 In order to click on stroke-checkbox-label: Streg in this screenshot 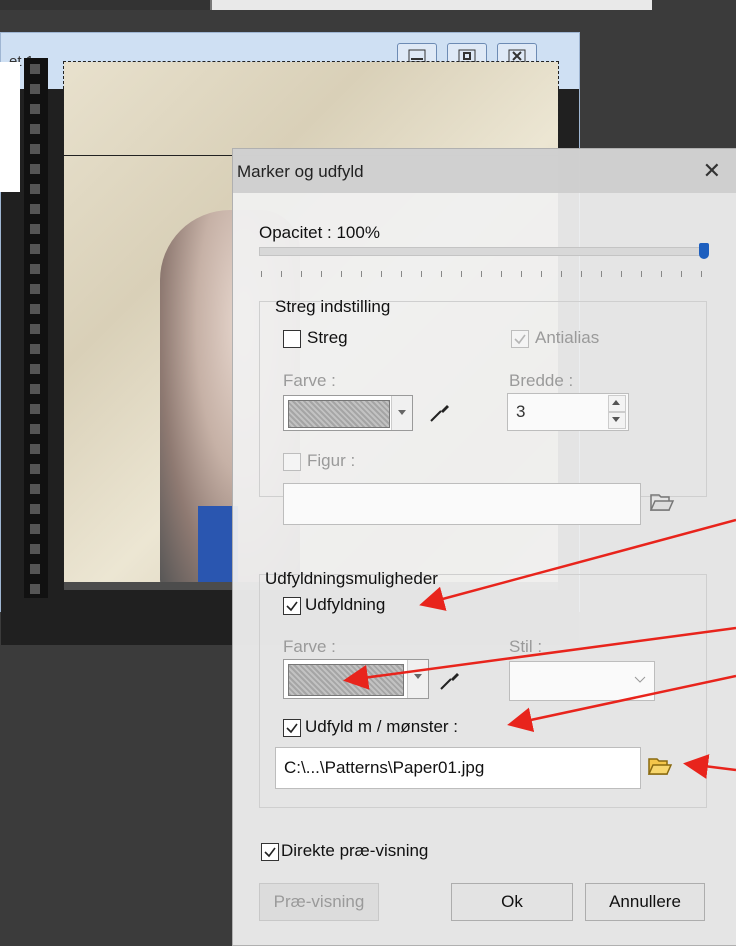, I will do `click(327, 337)`.